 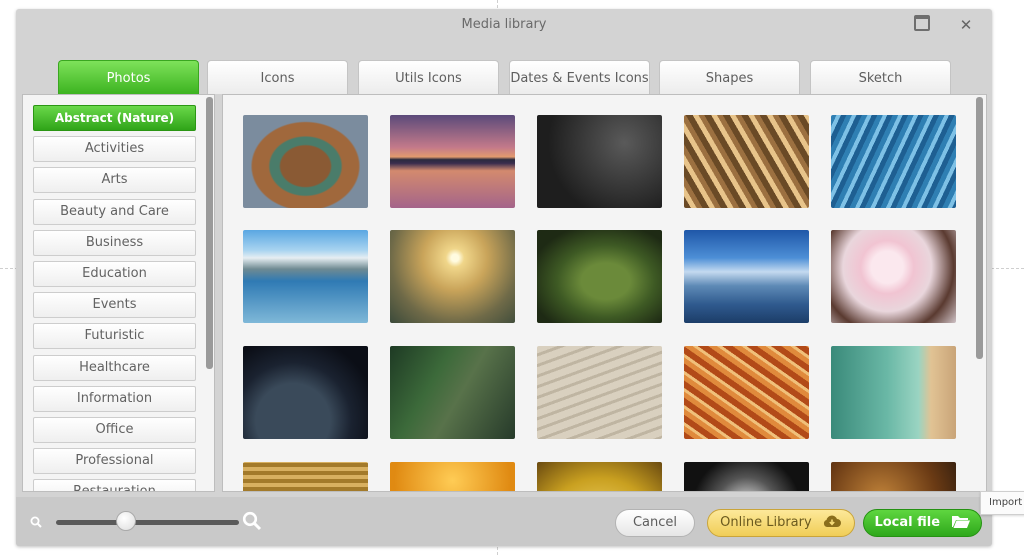 What do you see at coordinates (114, 485) in the screenshot?
I see `category-item-restauration: Restauration` at bounding box center [114, 485].